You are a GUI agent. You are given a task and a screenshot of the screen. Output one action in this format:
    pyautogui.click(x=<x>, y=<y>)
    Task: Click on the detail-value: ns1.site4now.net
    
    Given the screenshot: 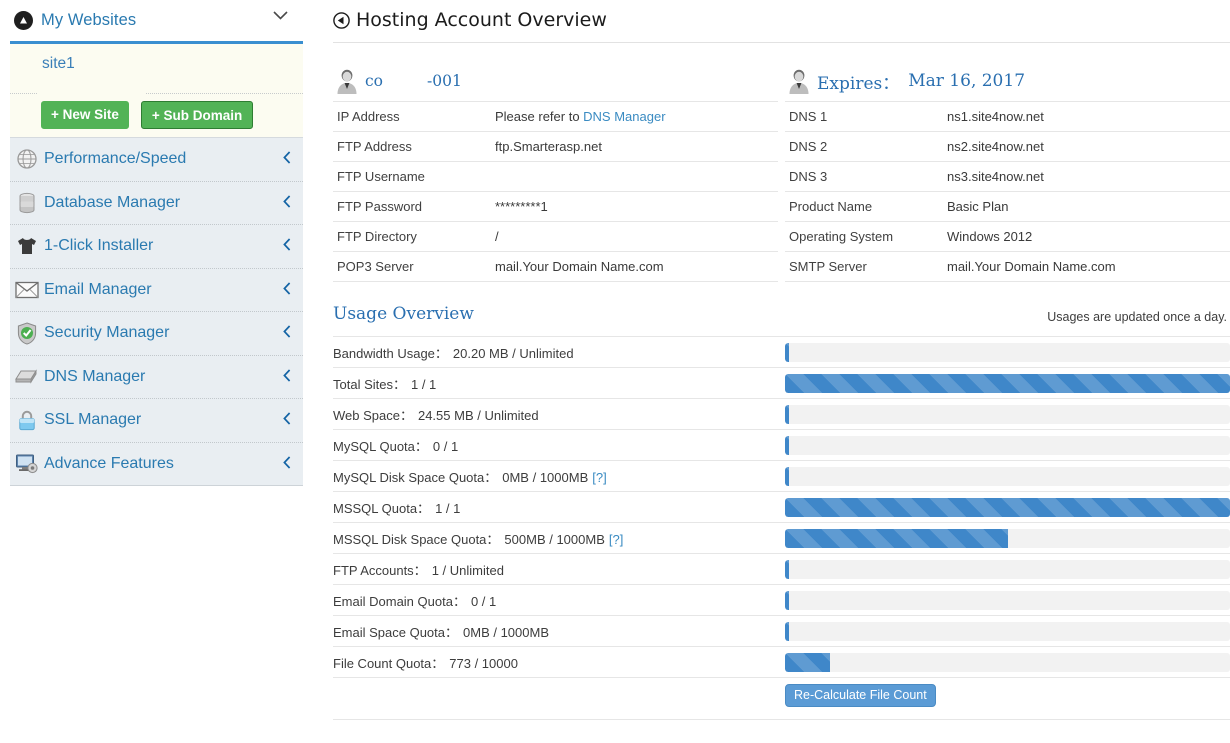 What is the action you would take?
    pyautogui.click(x=995, y=116)
    